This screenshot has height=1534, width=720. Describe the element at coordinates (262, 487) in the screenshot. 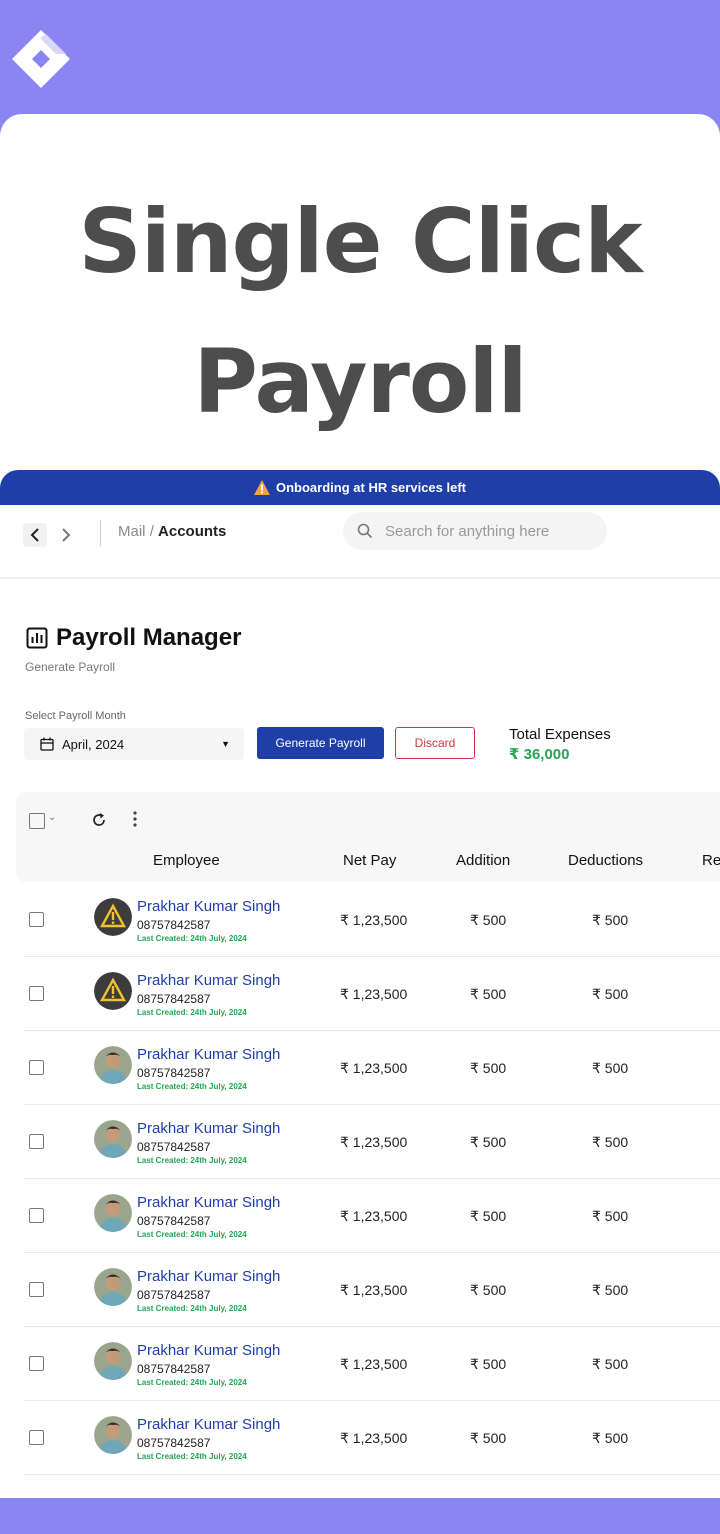

I see `warning-icon` at that location.